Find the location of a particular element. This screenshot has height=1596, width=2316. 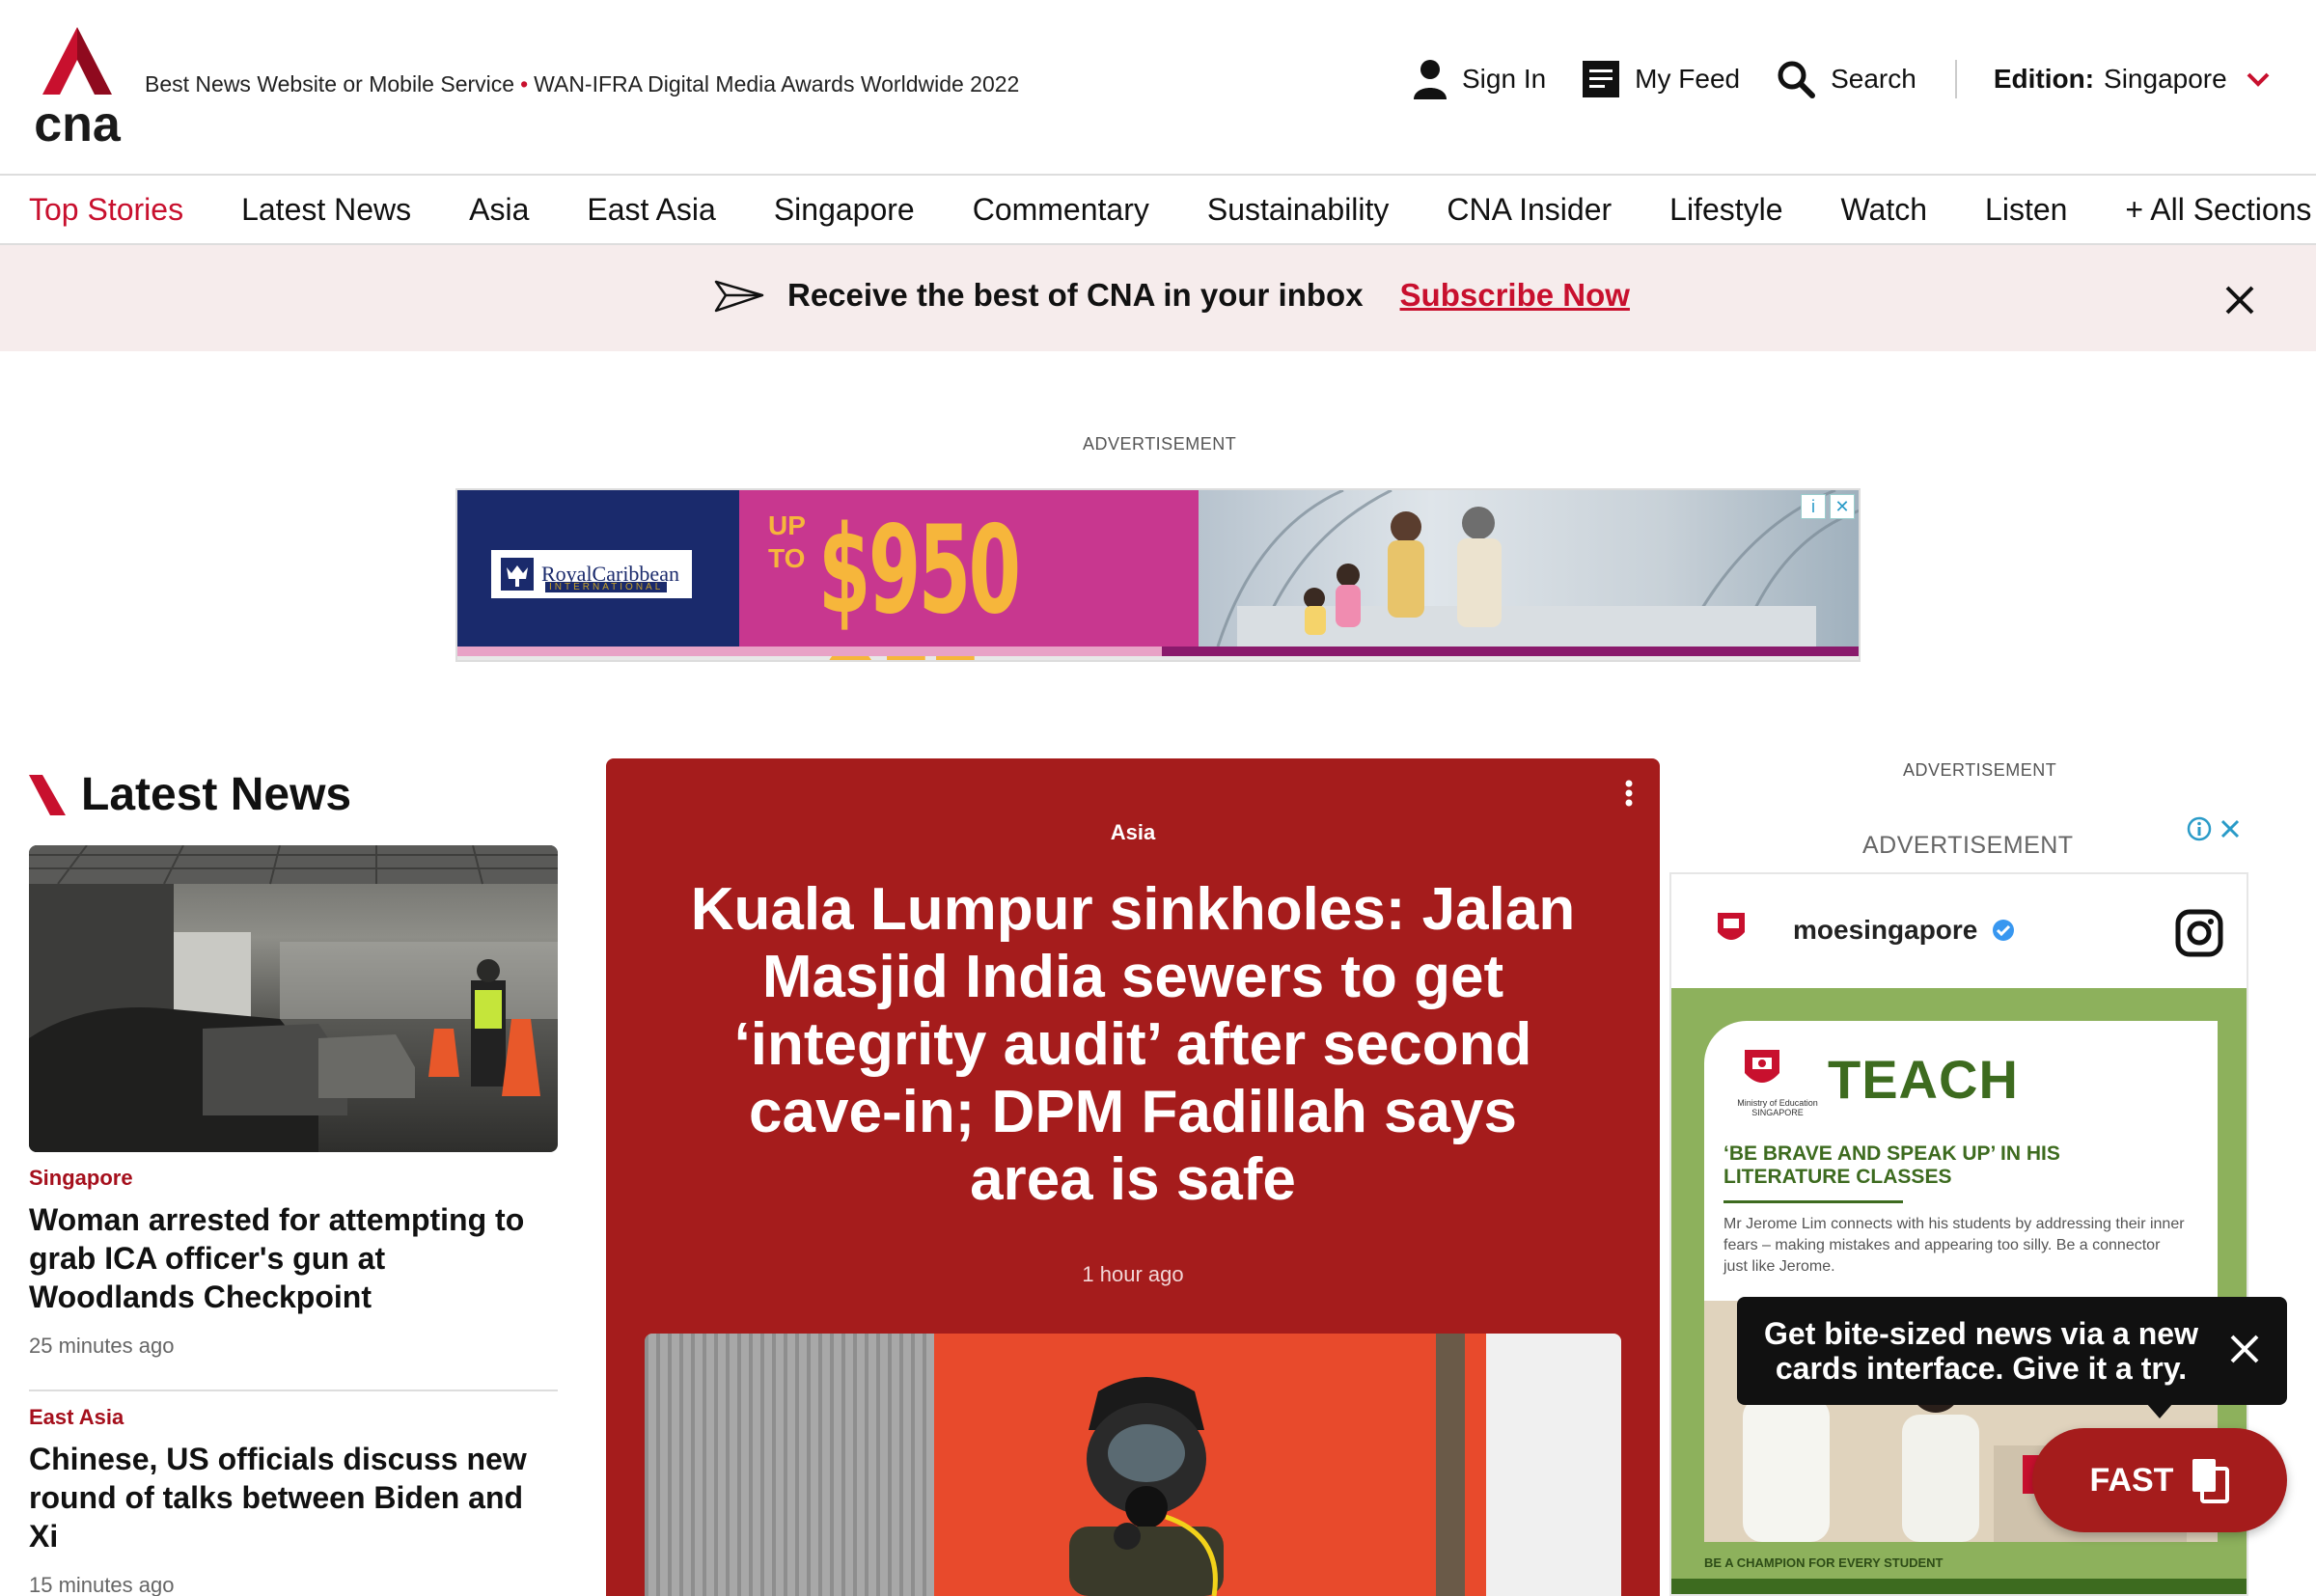

cards-icon is located at coordinates (2211, 1481).